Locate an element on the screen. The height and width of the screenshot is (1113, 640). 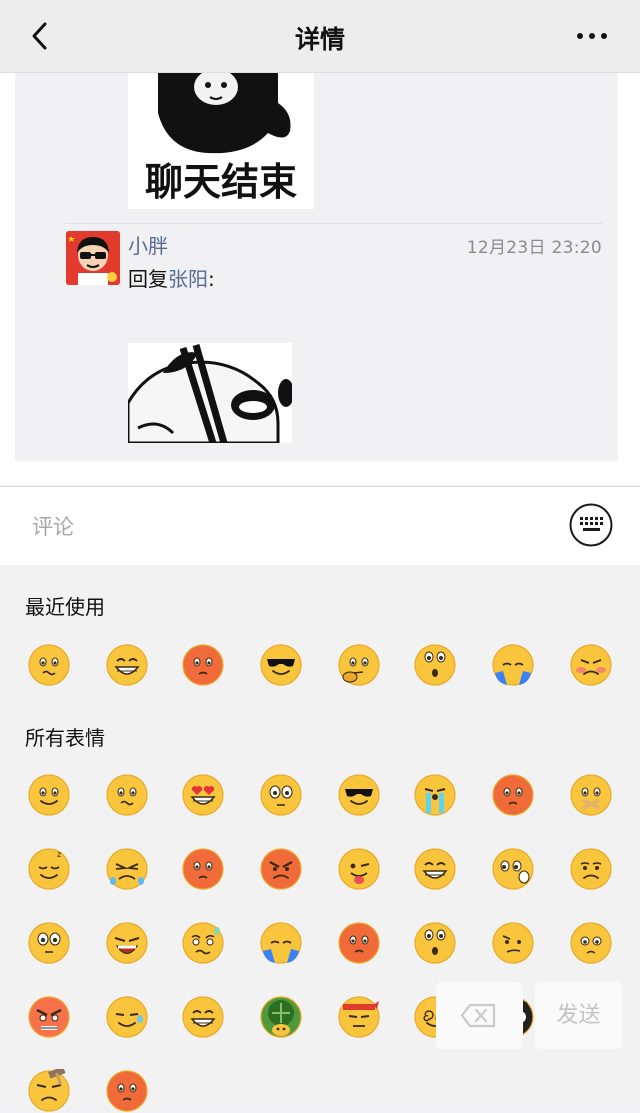
reply-suffix: : is located at coordinates (211, 279).